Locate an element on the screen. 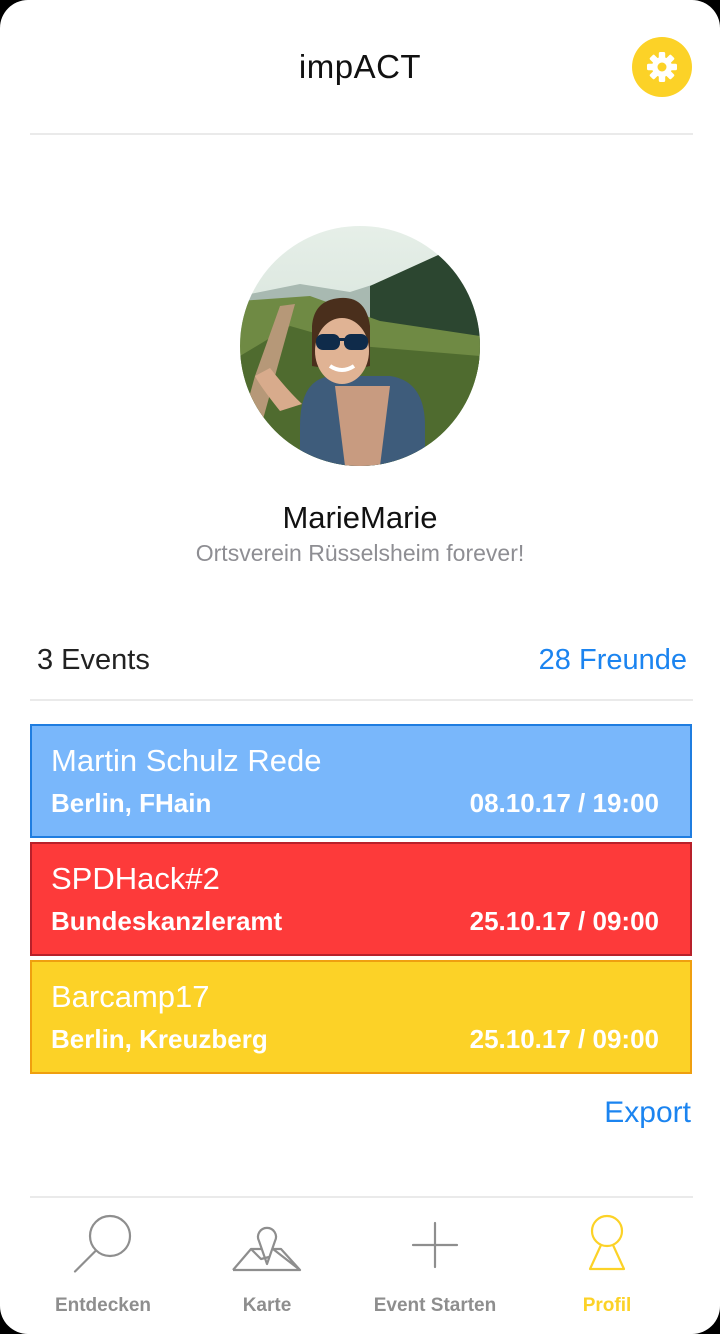 The width and height of the screenshot is (720, 1334). header-divider is located at coordinates (361, 134).